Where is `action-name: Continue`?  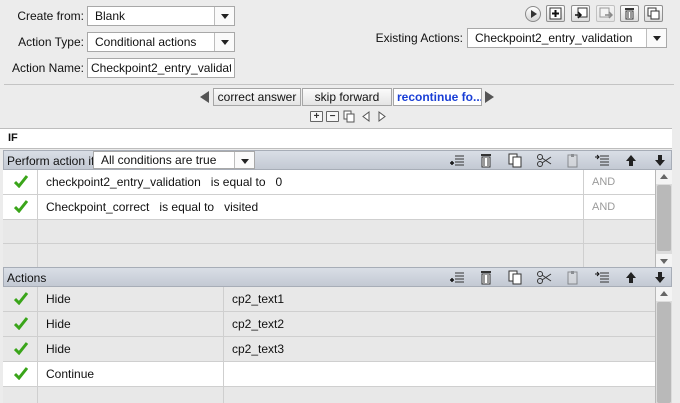
action-name: Continue is located at coordinates (70, 374).